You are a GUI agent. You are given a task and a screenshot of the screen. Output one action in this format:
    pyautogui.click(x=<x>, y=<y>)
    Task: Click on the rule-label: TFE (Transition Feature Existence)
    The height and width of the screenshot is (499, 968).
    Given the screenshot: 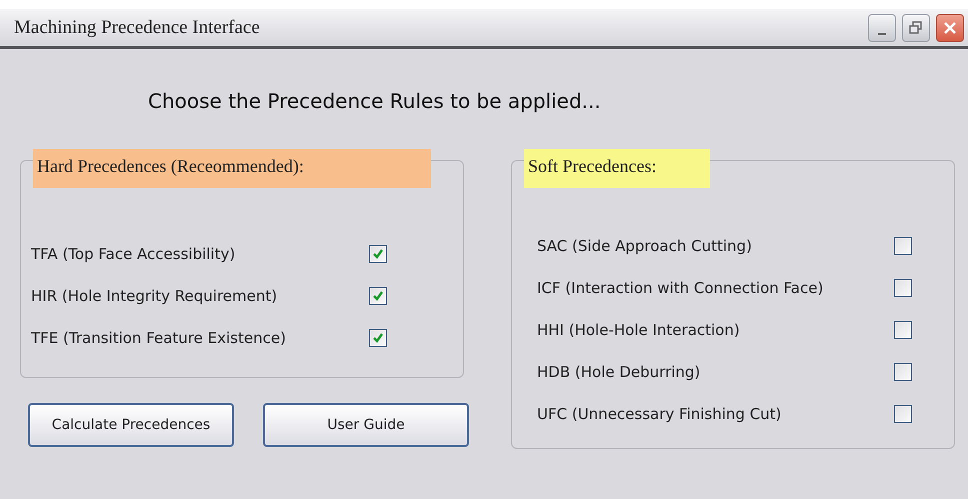 What is the action you would take?
    pyautogui.click(x=158, y=338)
    